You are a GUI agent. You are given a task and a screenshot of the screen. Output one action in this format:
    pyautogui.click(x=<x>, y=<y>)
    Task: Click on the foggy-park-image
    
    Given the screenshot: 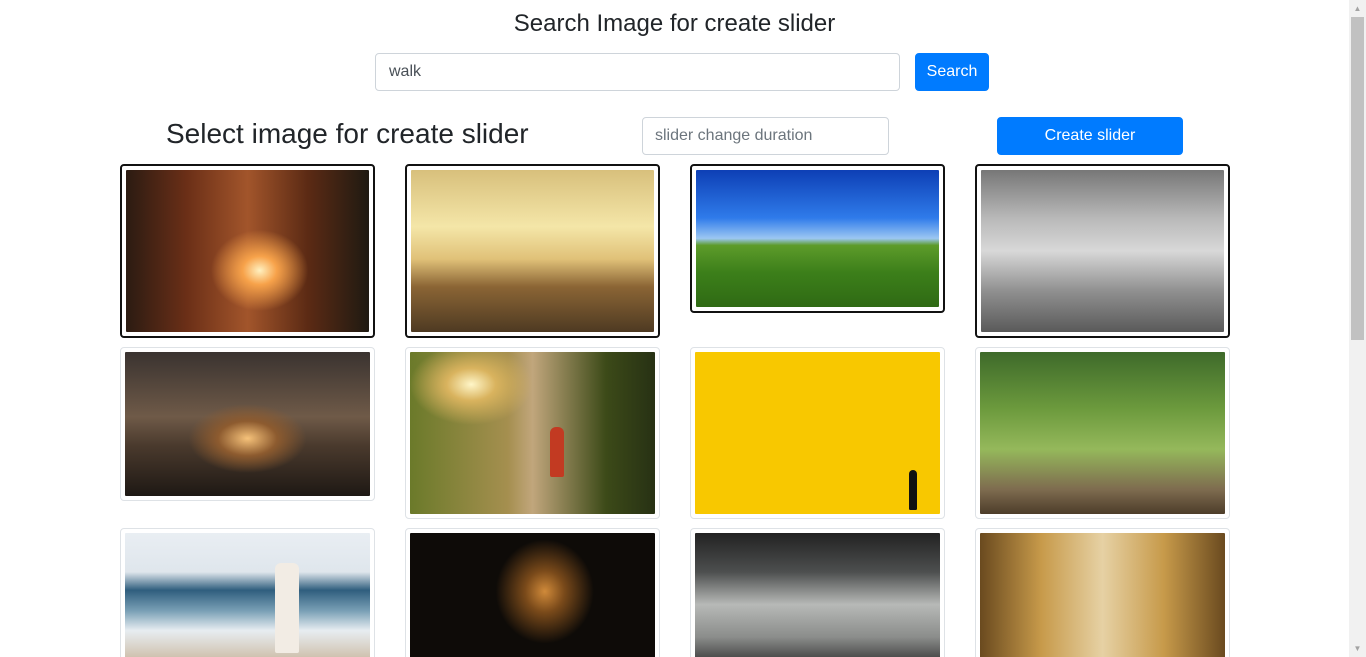 What is the action you would take?
    pyautogui.click(x=817, y=595)
    